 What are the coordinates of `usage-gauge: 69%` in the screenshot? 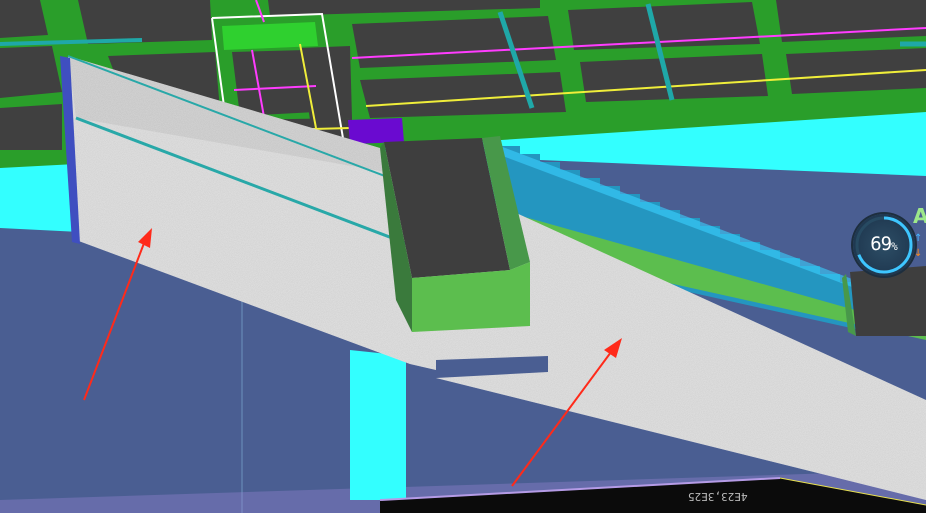 It's located at (884, 245).